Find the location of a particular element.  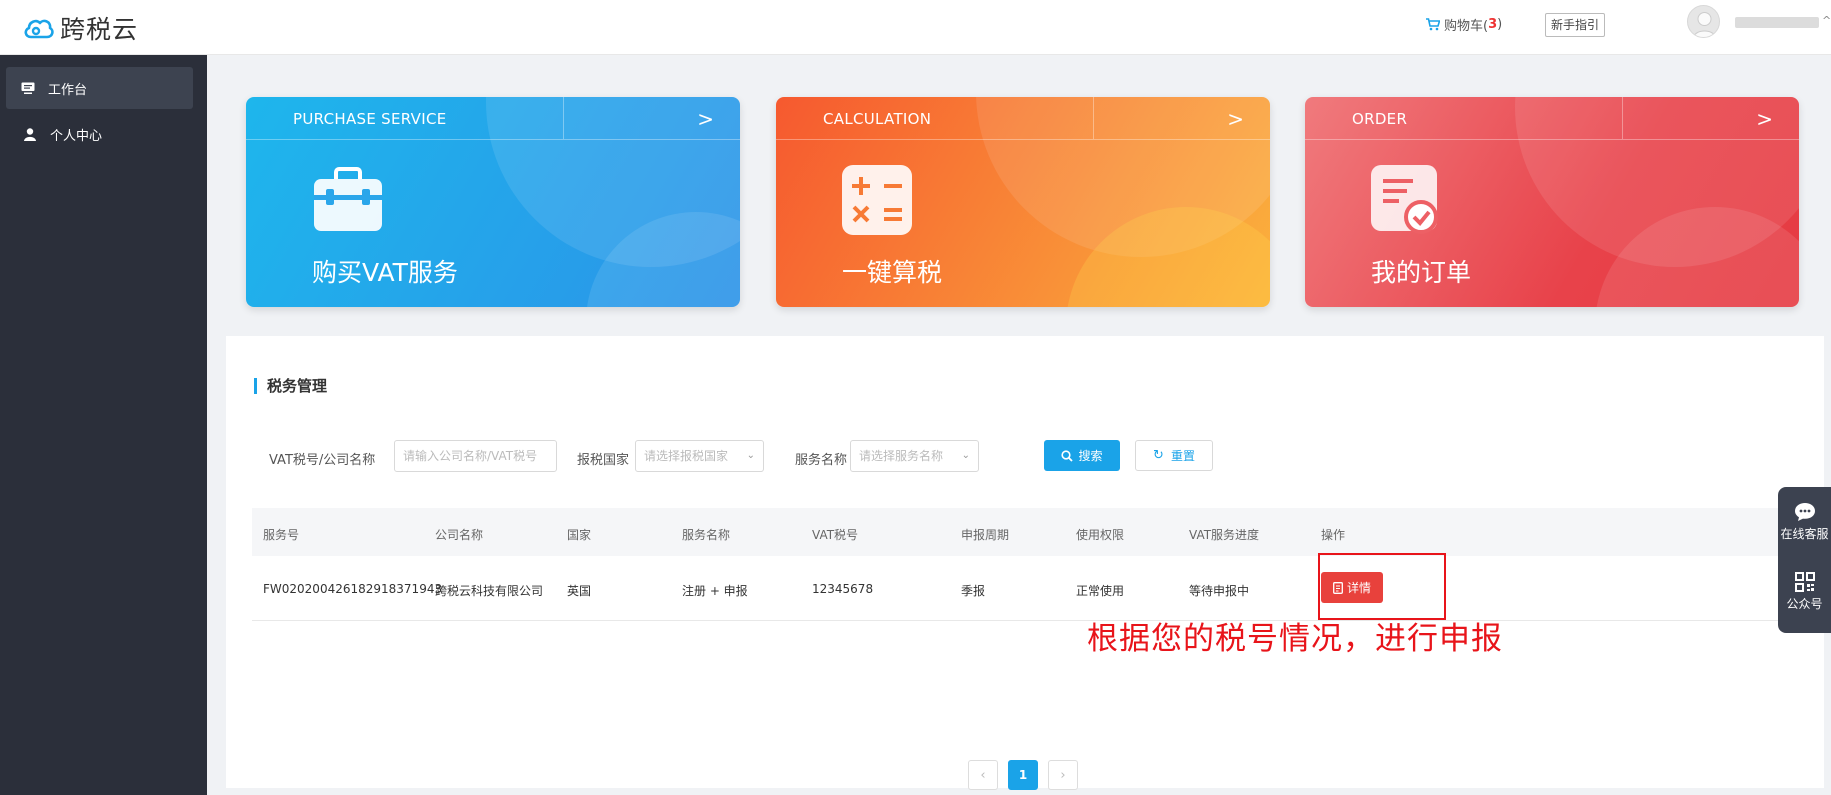

column-header: VAT服务进度 is located at coordinates (1224, 535).